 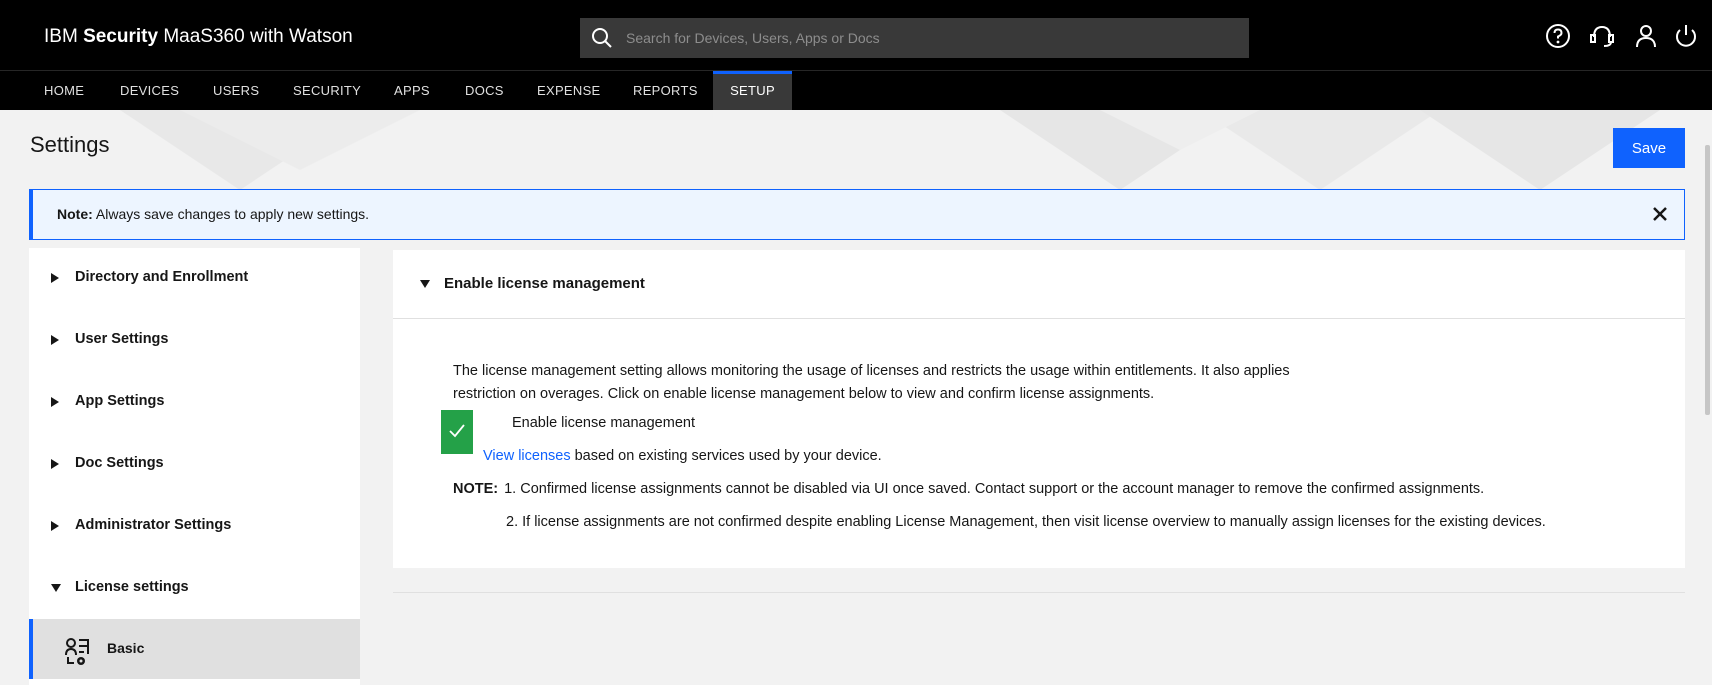 I want to click on save-button: Save, so click(x=1649, y=148).